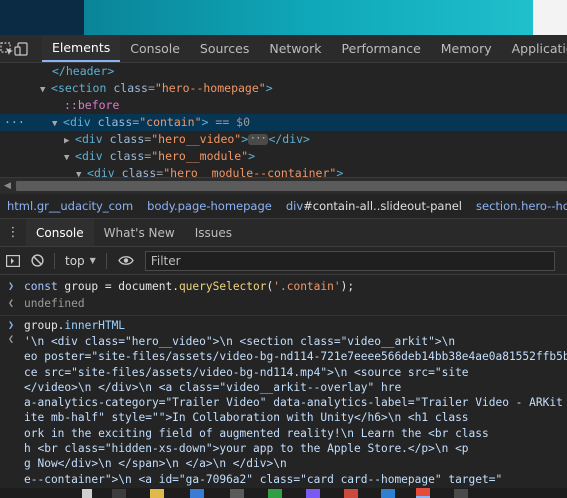  Describe the element at coordinates (283, 88) in the screenshot. I see `tree-node-section: ▼ <section class="hero--homepage">` at that location.